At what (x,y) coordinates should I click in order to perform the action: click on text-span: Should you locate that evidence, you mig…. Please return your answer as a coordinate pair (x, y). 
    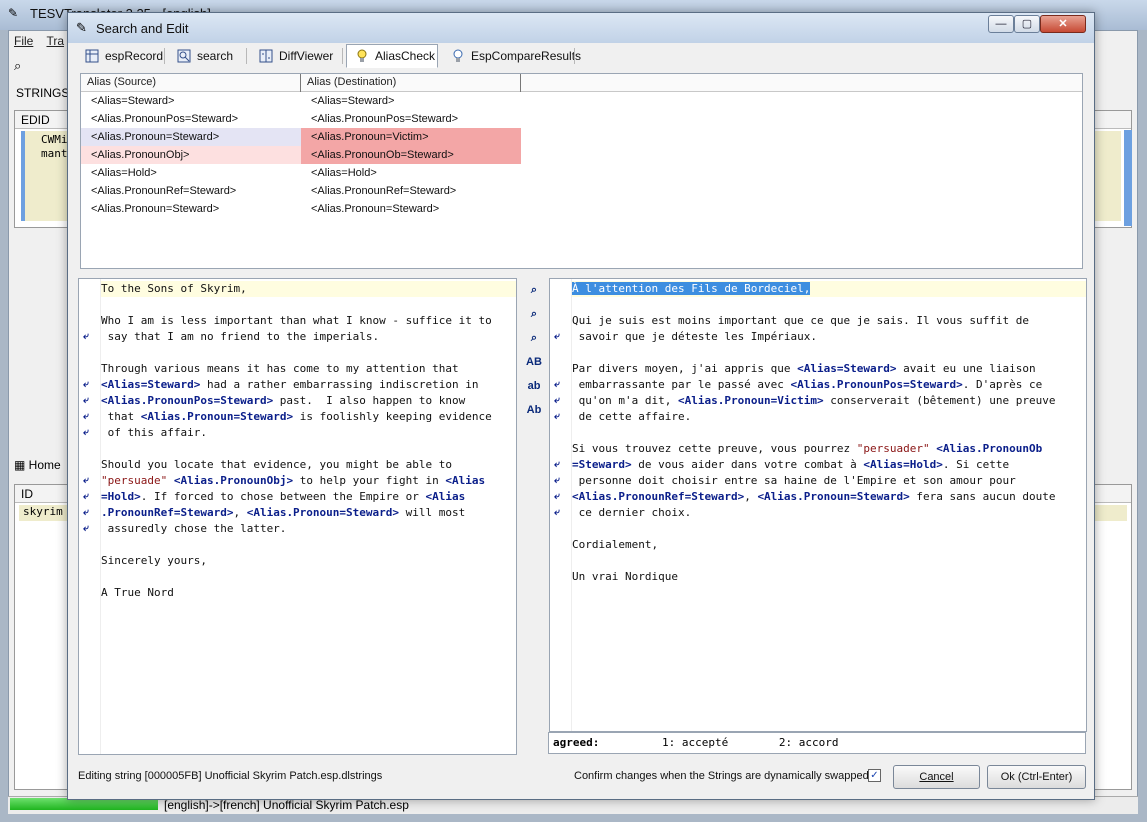
    Looking at the image, I should click on (276, 464).